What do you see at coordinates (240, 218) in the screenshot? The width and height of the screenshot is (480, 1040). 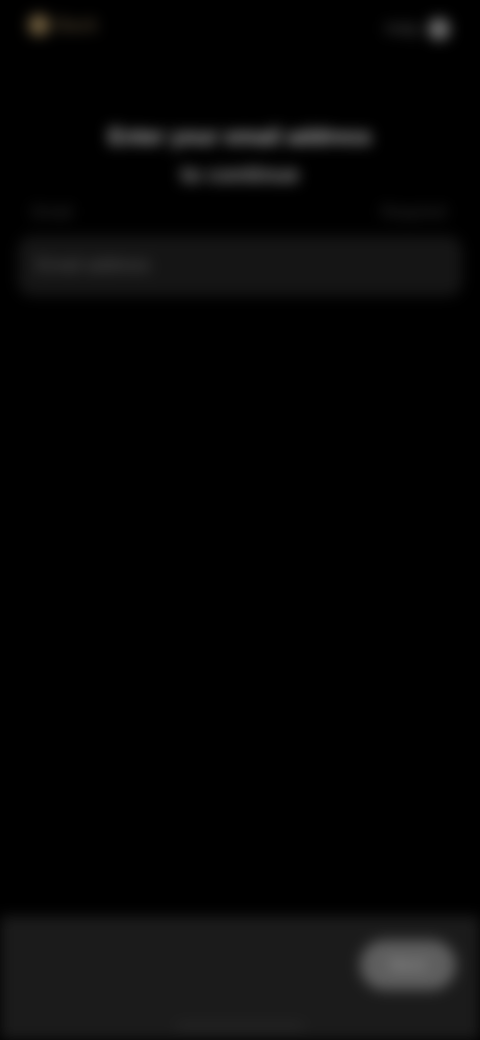 I see `field-header: Email Required` at bounding box center [240, 218].